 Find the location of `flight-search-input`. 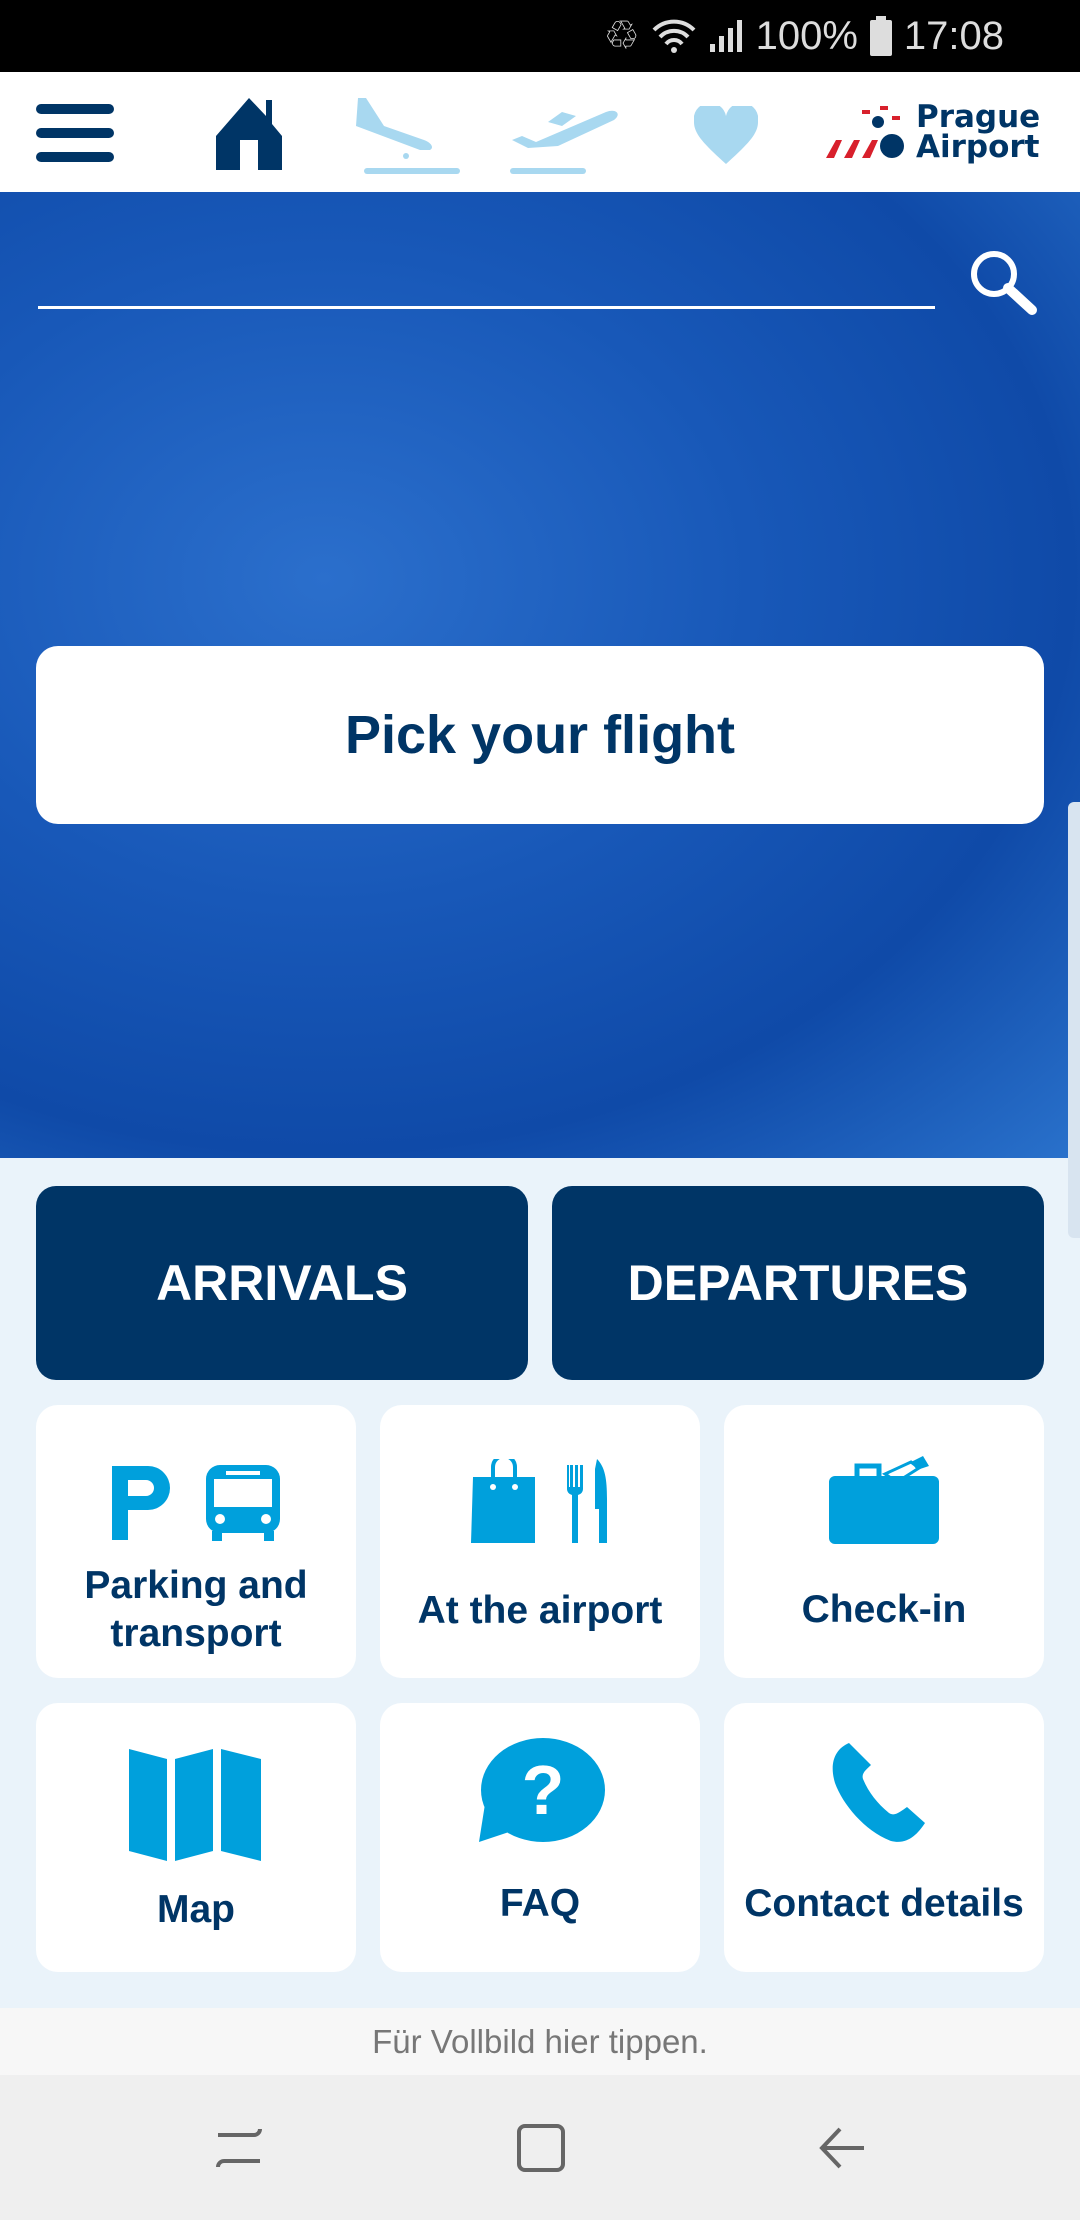

flight-search-input is located at coordinates (486, 307).